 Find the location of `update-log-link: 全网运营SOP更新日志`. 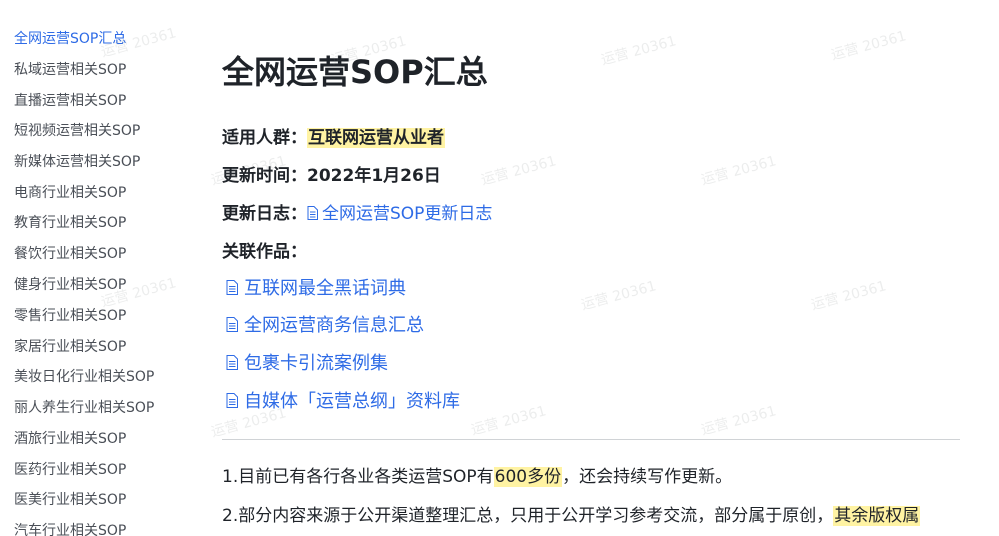

update-log-link: 全网运营SOP更新日志 is located at coordinates (399, 214).